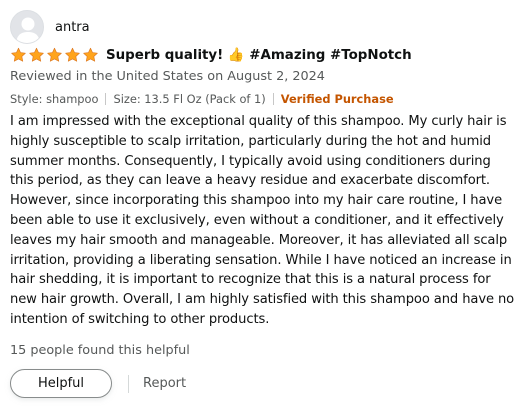 The height and width of the screenshot is (410, 520). Describe the element at coordinates (259, 55) in the screenshot. I see `review-title: Superb quality! 👍 #Amazing #TopNotch` at that location.